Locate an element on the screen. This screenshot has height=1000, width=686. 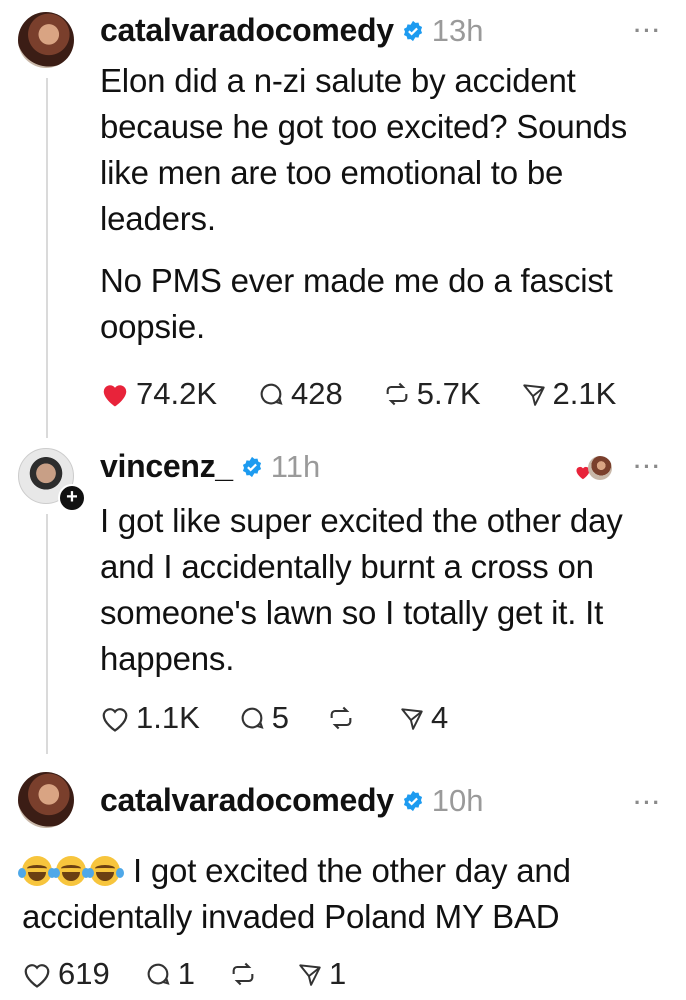
comment-button: 5 is located at coordinates (263, 718).